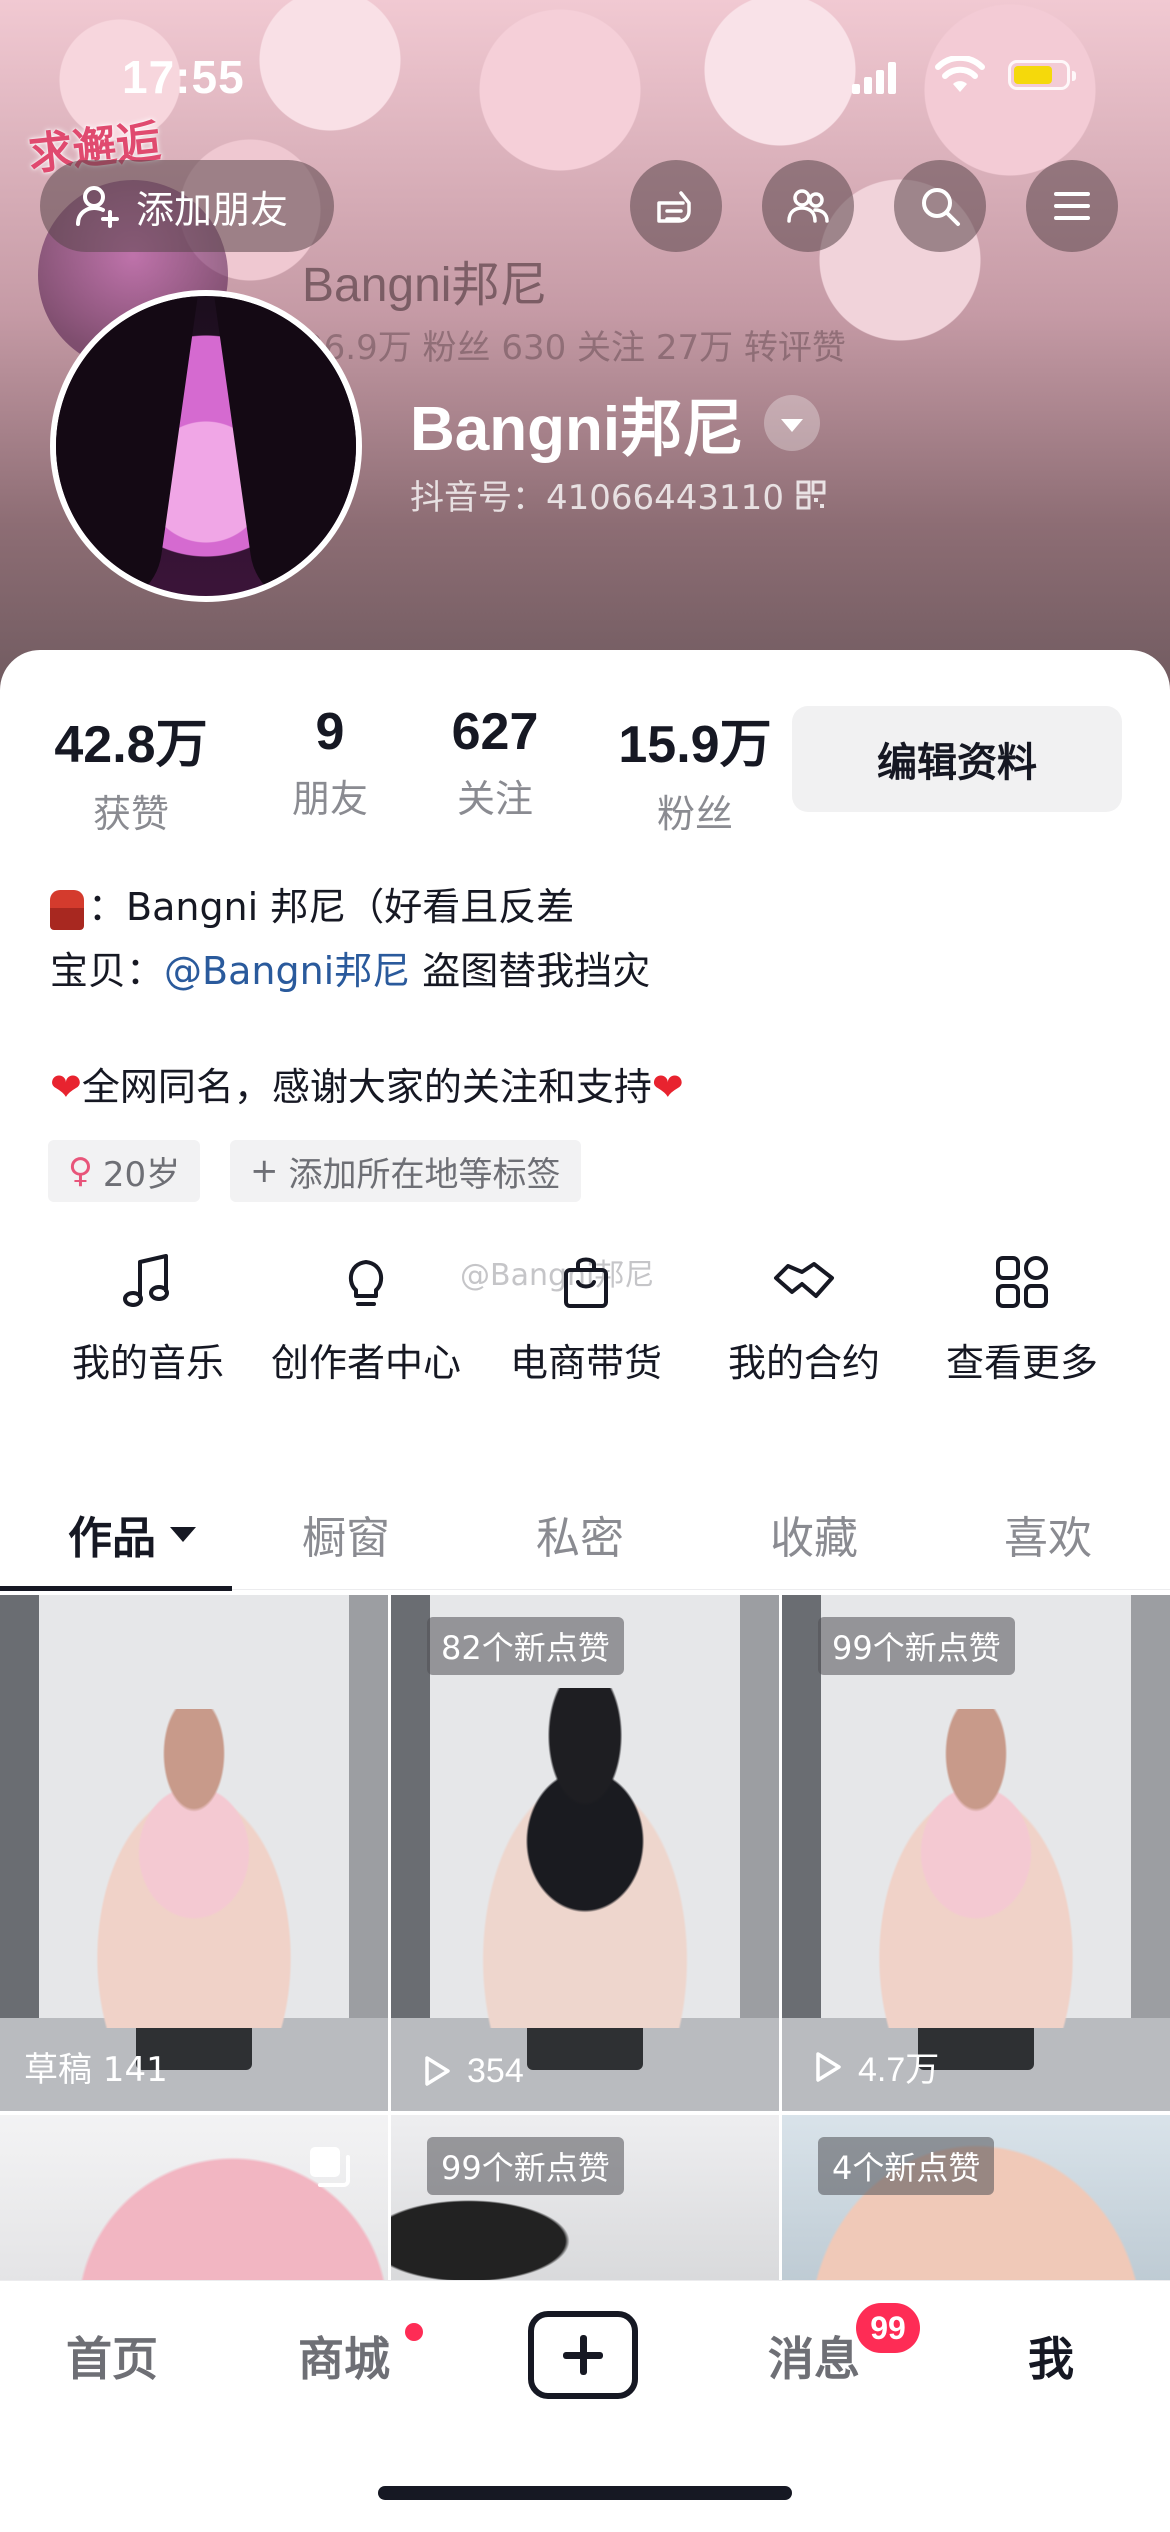 The width and height of the screenshot is (1170, 2532). Describe the element at coordinates (495, 2070) in the screenshot. I see `play-count-text: 354` at that location.